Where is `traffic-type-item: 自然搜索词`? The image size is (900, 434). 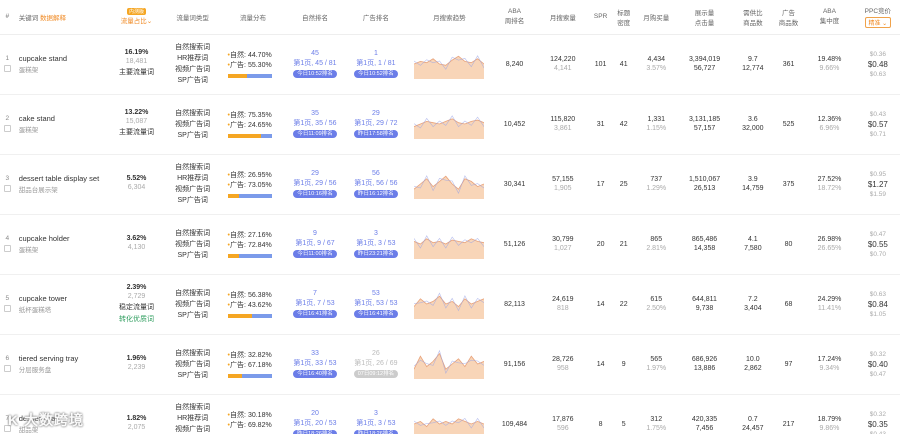 traffic-type-item: 自然搜索词 is located at coordinates (193, 47).